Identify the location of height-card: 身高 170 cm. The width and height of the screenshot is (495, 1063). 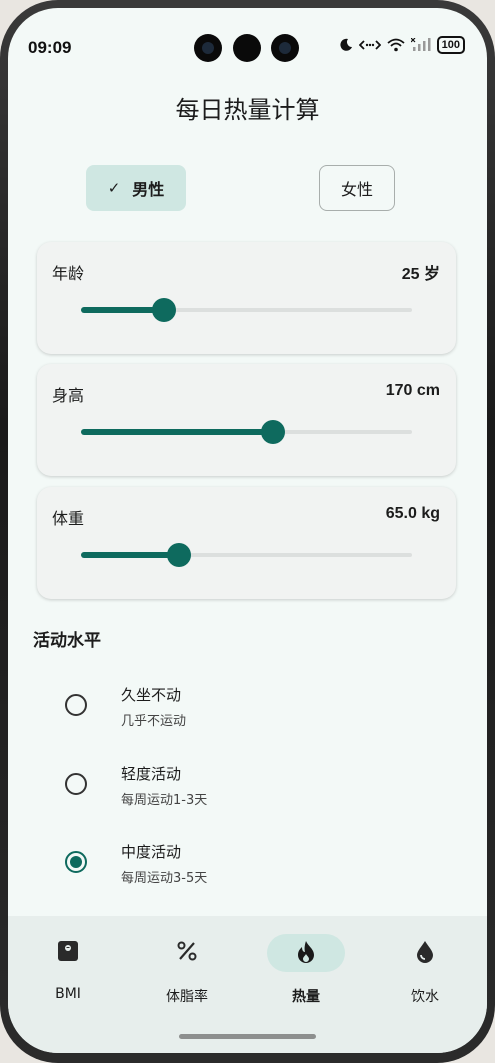
(246, 420).